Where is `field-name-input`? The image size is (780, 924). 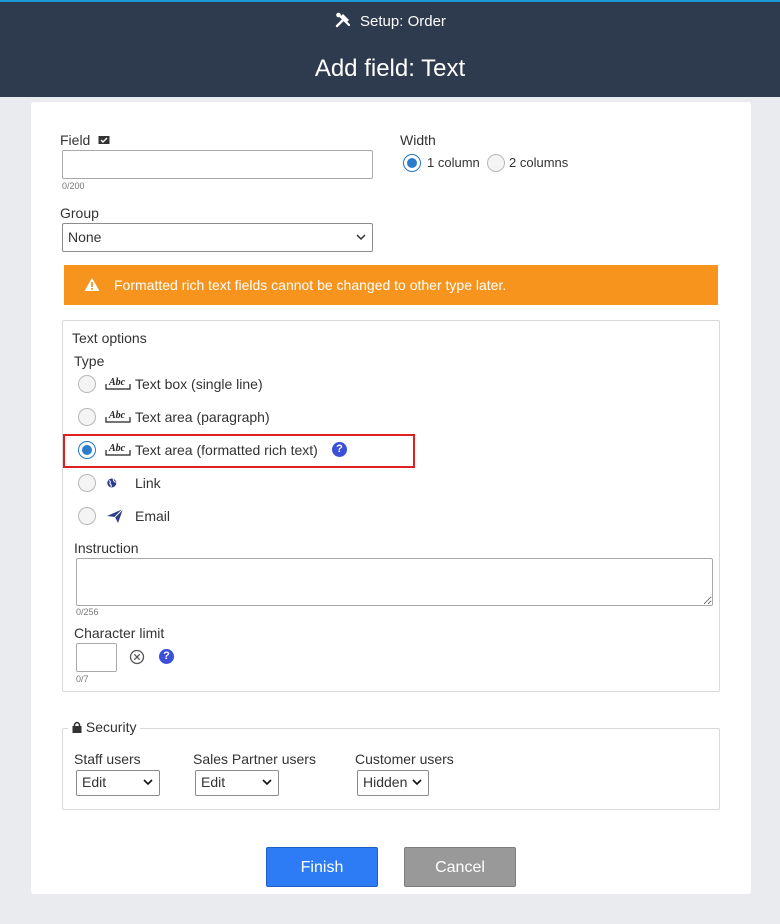
field-name-input is located at coordinates (217, 164).